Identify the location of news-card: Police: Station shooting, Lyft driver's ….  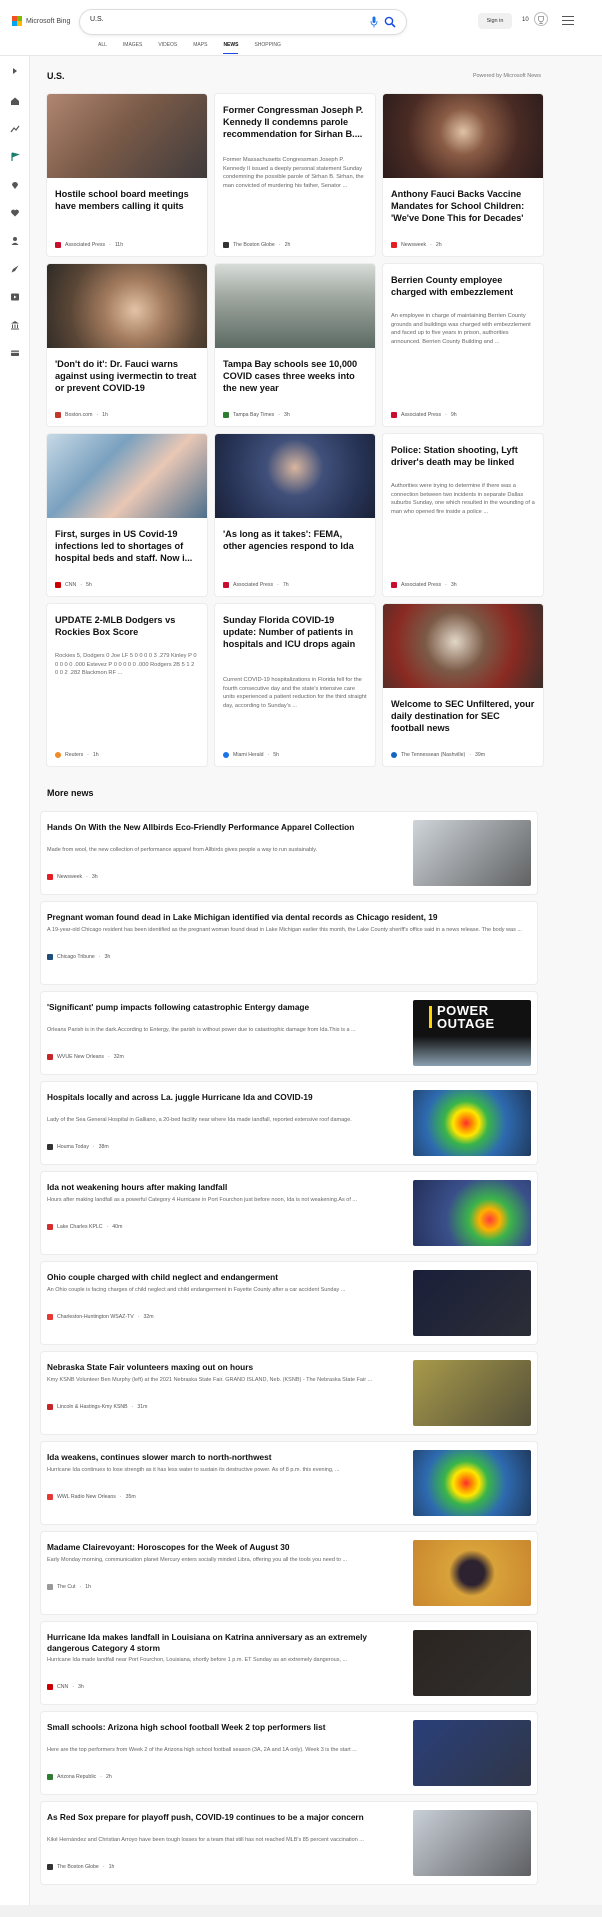
(463, 515).